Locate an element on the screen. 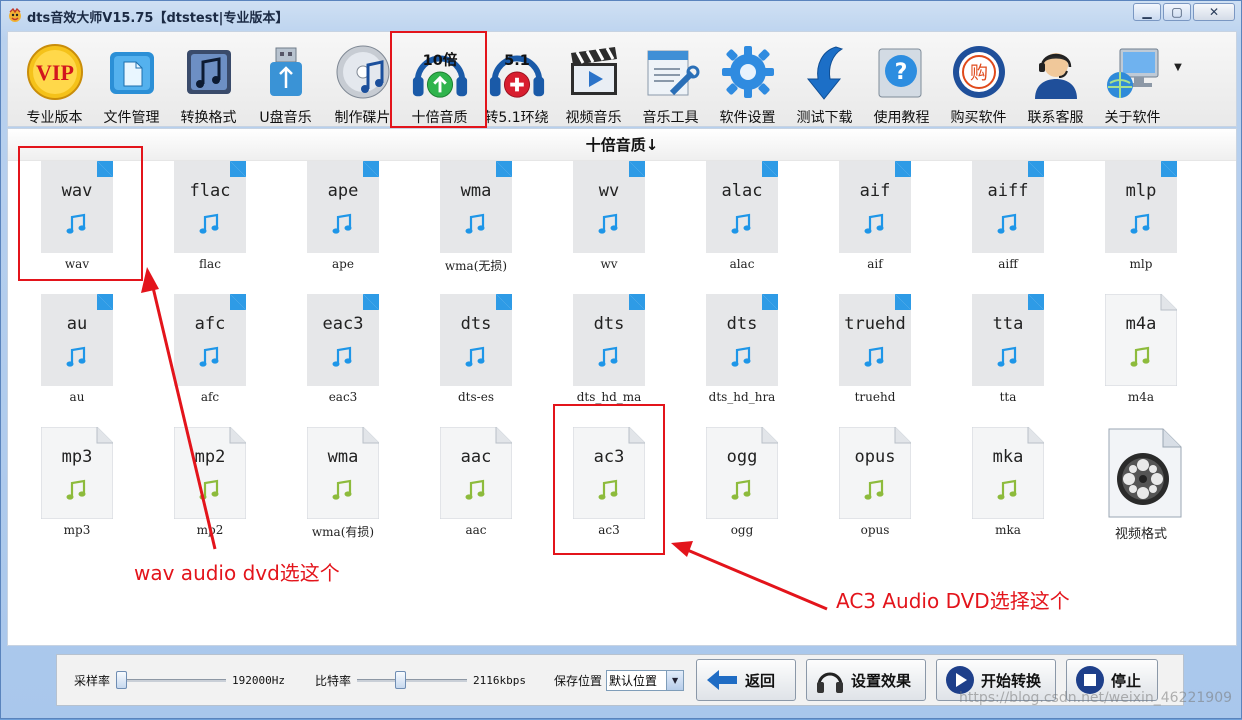 Image resolution: width=1242 pixels, height=720 pixels. format-item: truehd truehd is located at coordinates (875, 354).